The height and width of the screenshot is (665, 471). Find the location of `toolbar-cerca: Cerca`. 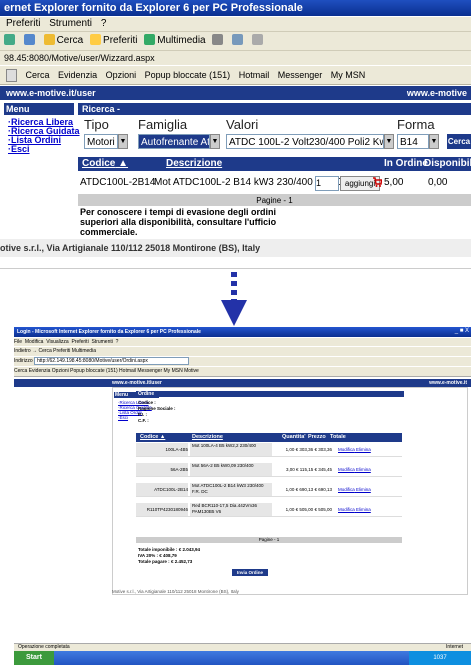

toolbar-cerca: Cerca is located at coordinates (38, 75).